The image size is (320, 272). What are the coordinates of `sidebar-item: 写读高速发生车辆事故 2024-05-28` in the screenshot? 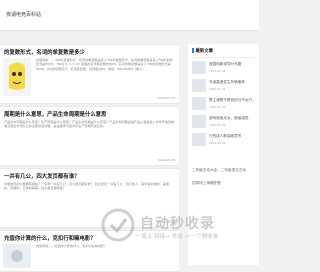 It's located at (225, 87).